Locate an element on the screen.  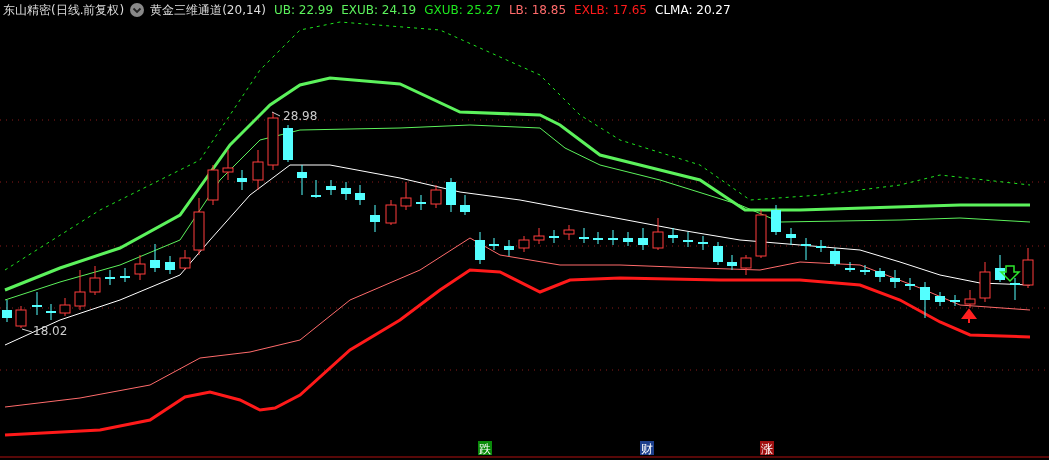
dropdown-icon is located at coordinates (137, 10).